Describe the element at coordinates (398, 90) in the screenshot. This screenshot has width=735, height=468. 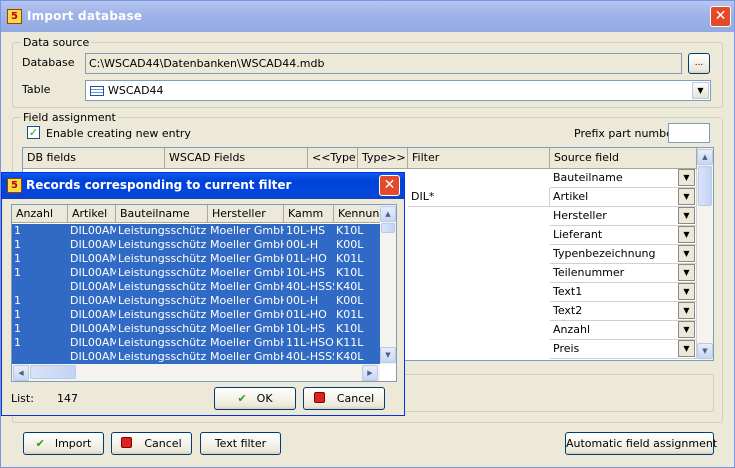
I see `table-select: WSCAD44 ▼` at that location.